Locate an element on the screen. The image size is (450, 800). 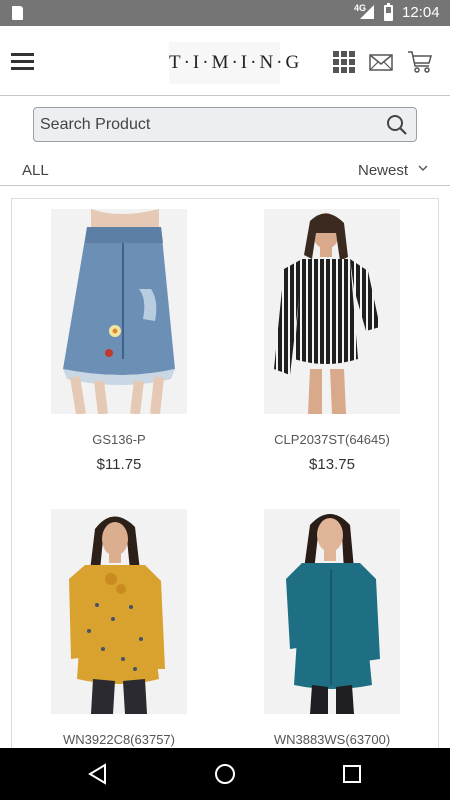
home-icon is located at coordinates (225, 774).